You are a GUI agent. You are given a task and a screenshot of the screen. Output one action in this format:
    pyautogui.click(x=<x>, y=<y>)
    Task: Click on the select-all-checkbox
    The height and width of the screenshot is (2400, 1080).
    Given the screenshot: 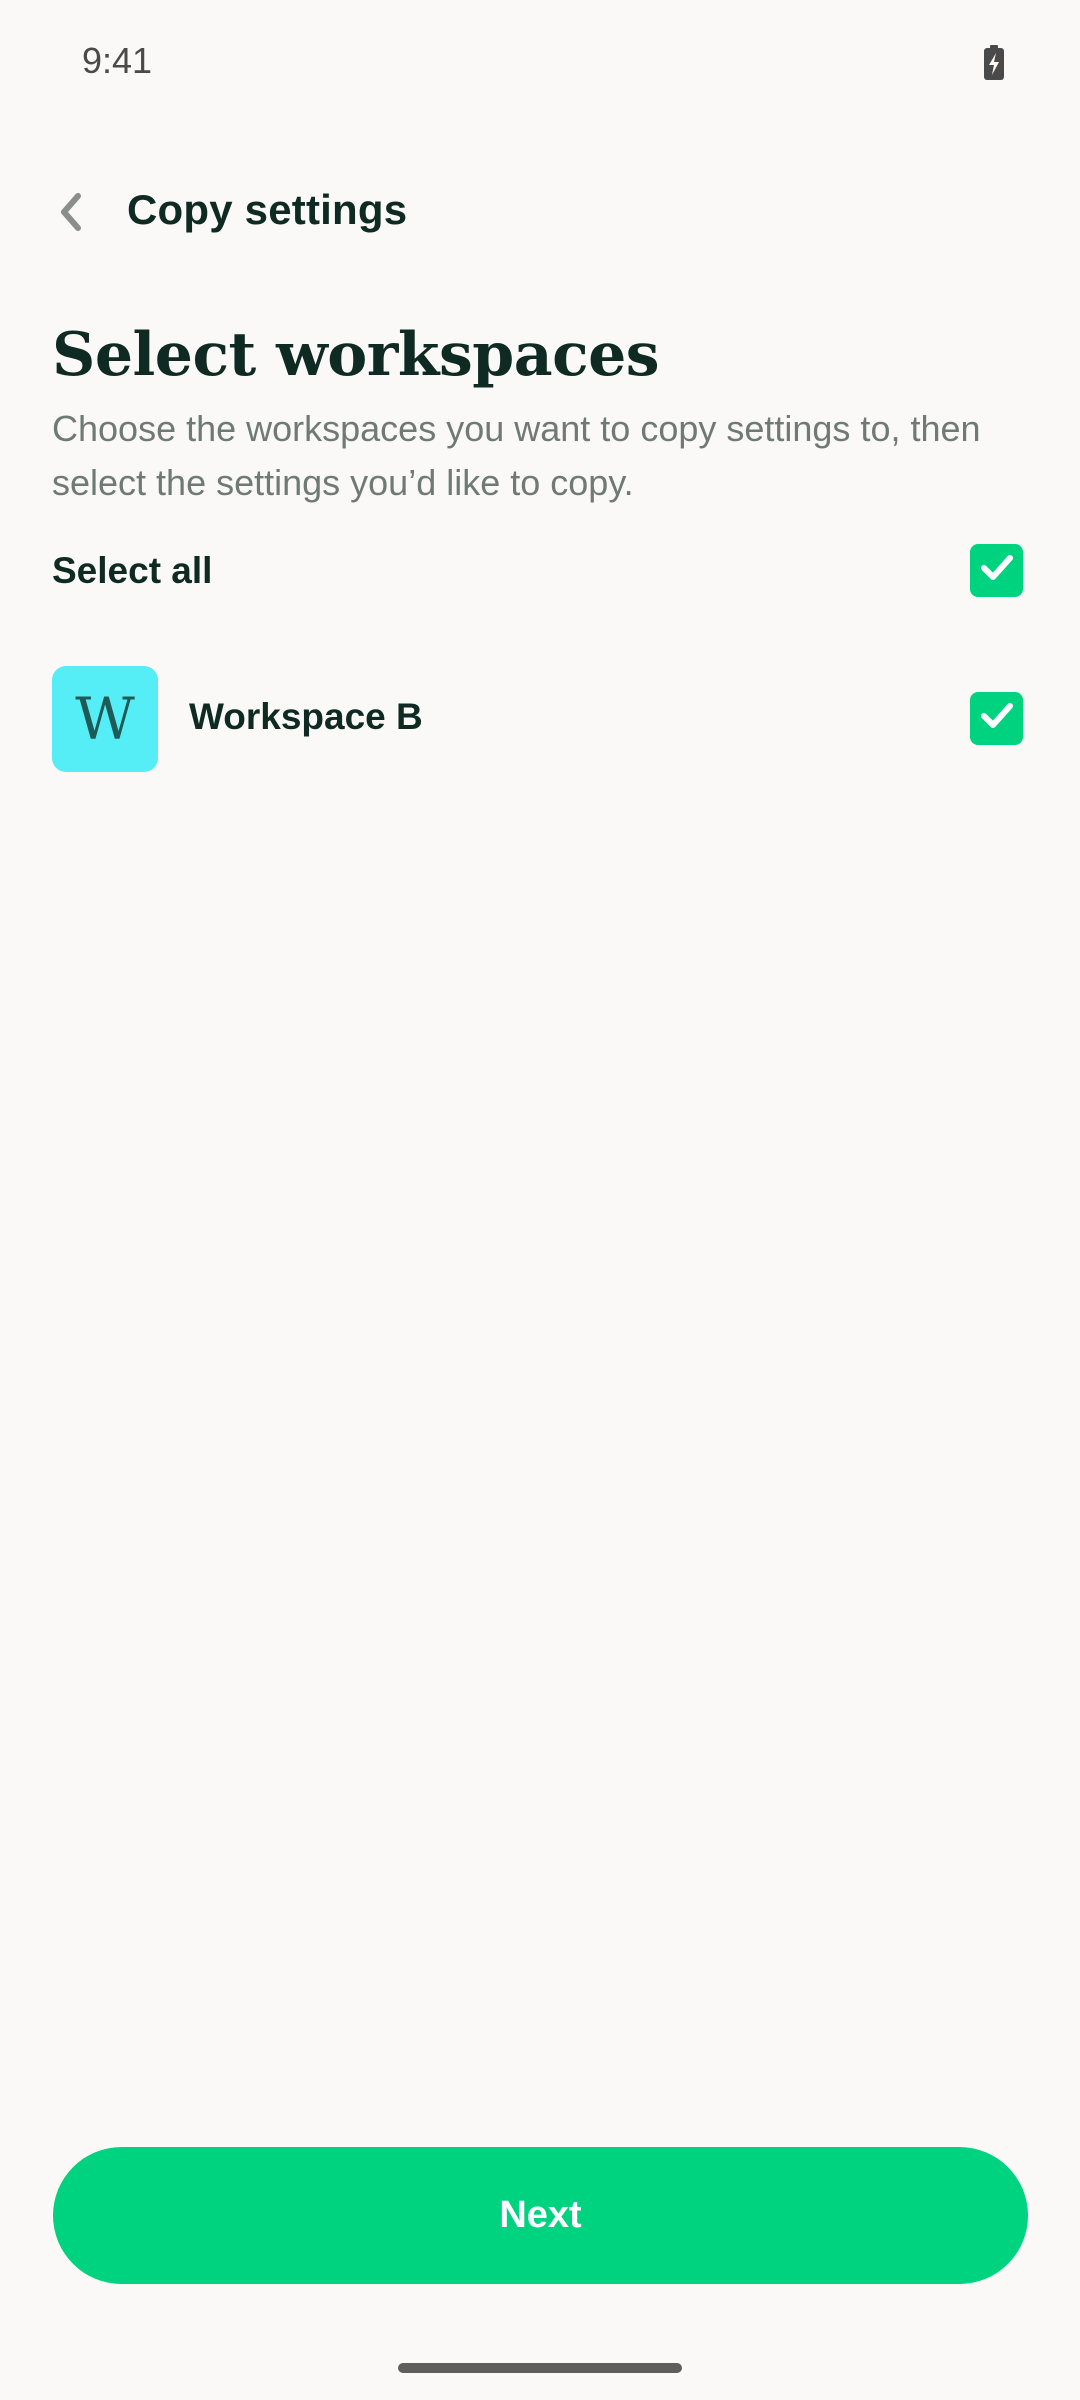 What is the action you would take?
    pyautogui.click(x=996, y=570)
    